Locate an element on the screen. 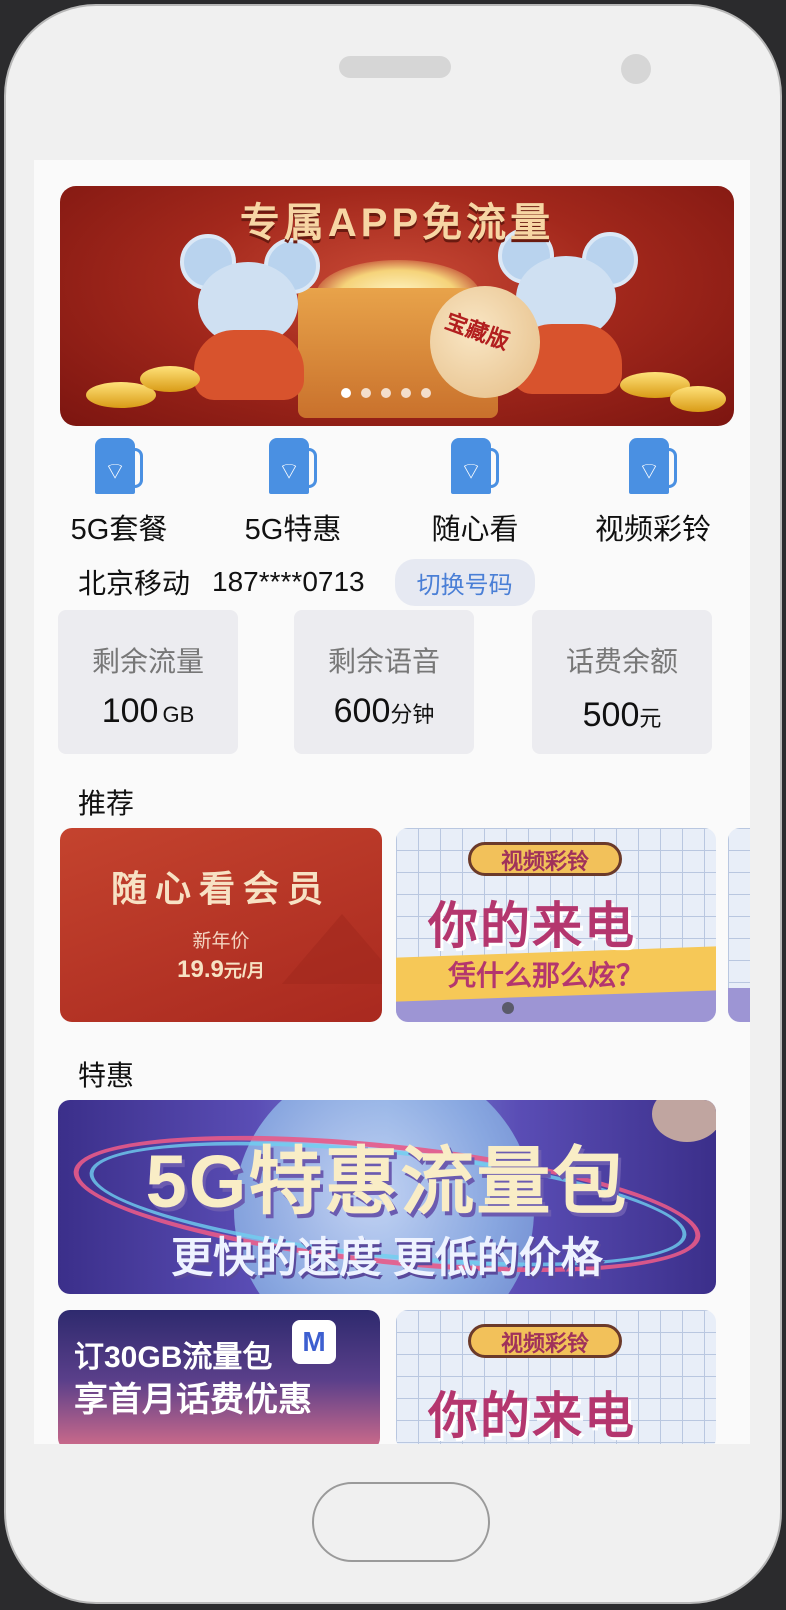 The height and width of the screenshot is (1610, 786). carrier-name: 北京移动 is located at coordinates (134, 583).